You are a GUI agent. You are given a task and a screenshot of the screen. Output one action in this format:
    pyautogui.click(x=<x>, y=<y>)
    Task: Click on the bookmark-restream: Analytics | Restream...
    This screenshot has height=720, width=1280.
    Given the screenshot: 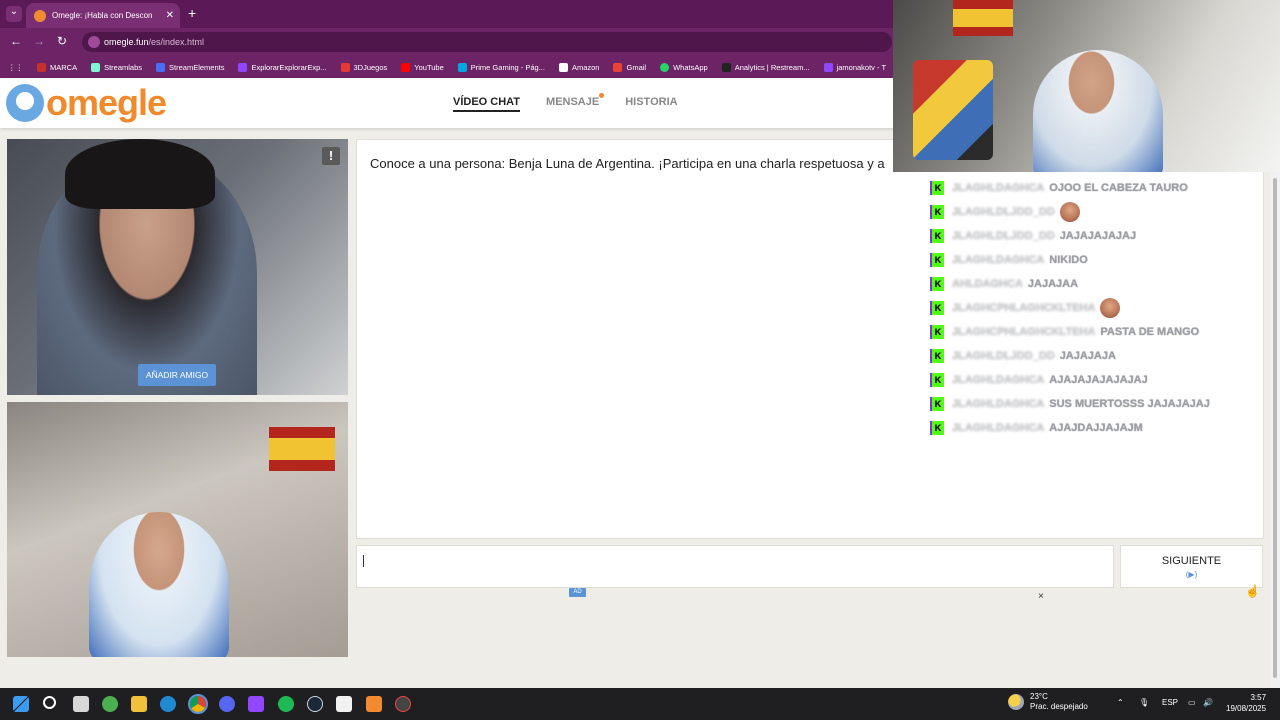 What is the action you would take?
    pyautogui.click(x=765, y=67)
    